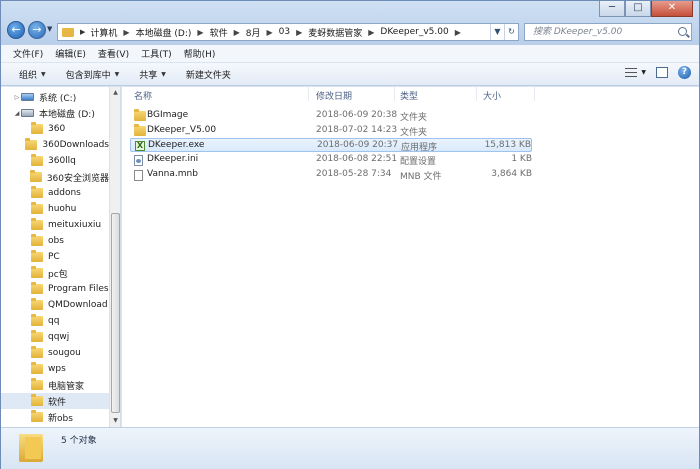 This screenshot has width=700, height=469. What do you see at coordinates (612, 9) in the screenshot?
I see `minimize-button: ─` at bounding box center [612, 9].